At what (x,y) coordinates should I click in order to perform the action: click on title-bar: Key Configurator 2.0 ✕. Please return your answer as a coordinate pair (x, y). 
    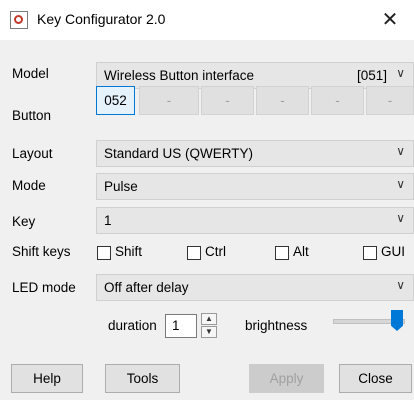
    Looking at the image, I should click on (207, 20).